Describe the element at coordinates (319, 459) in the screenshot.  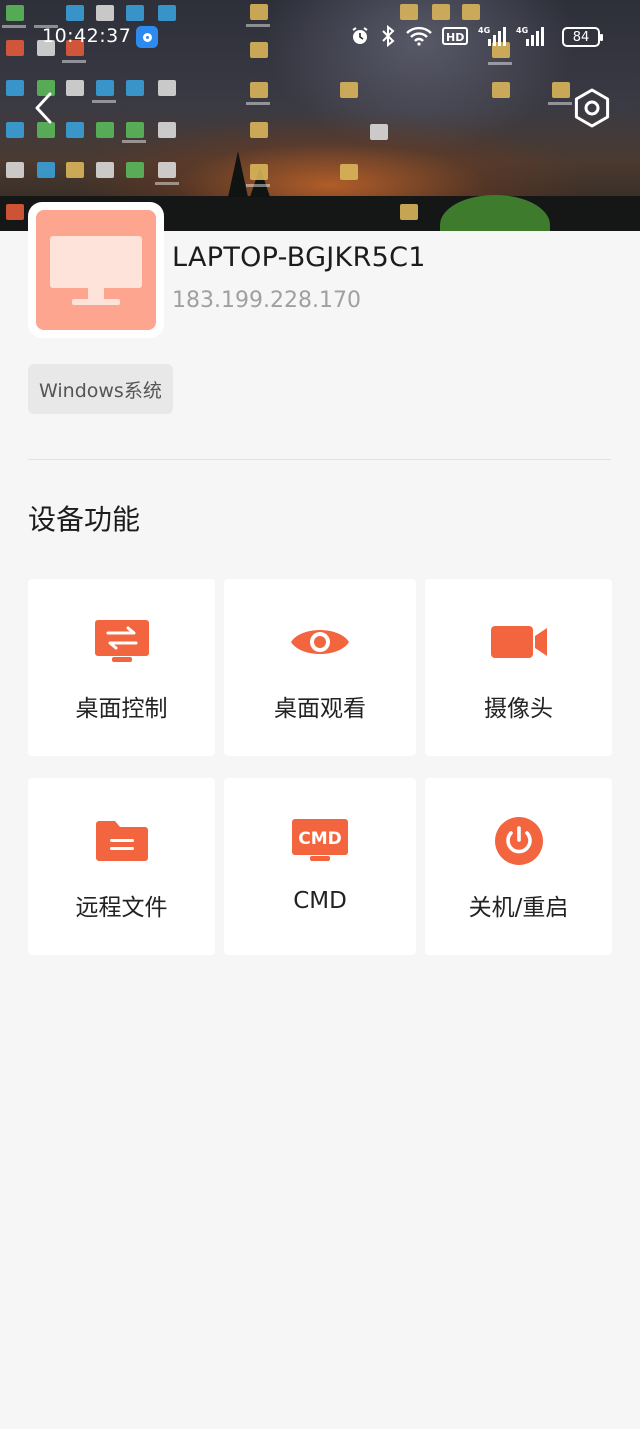
I see `divider` at that location.